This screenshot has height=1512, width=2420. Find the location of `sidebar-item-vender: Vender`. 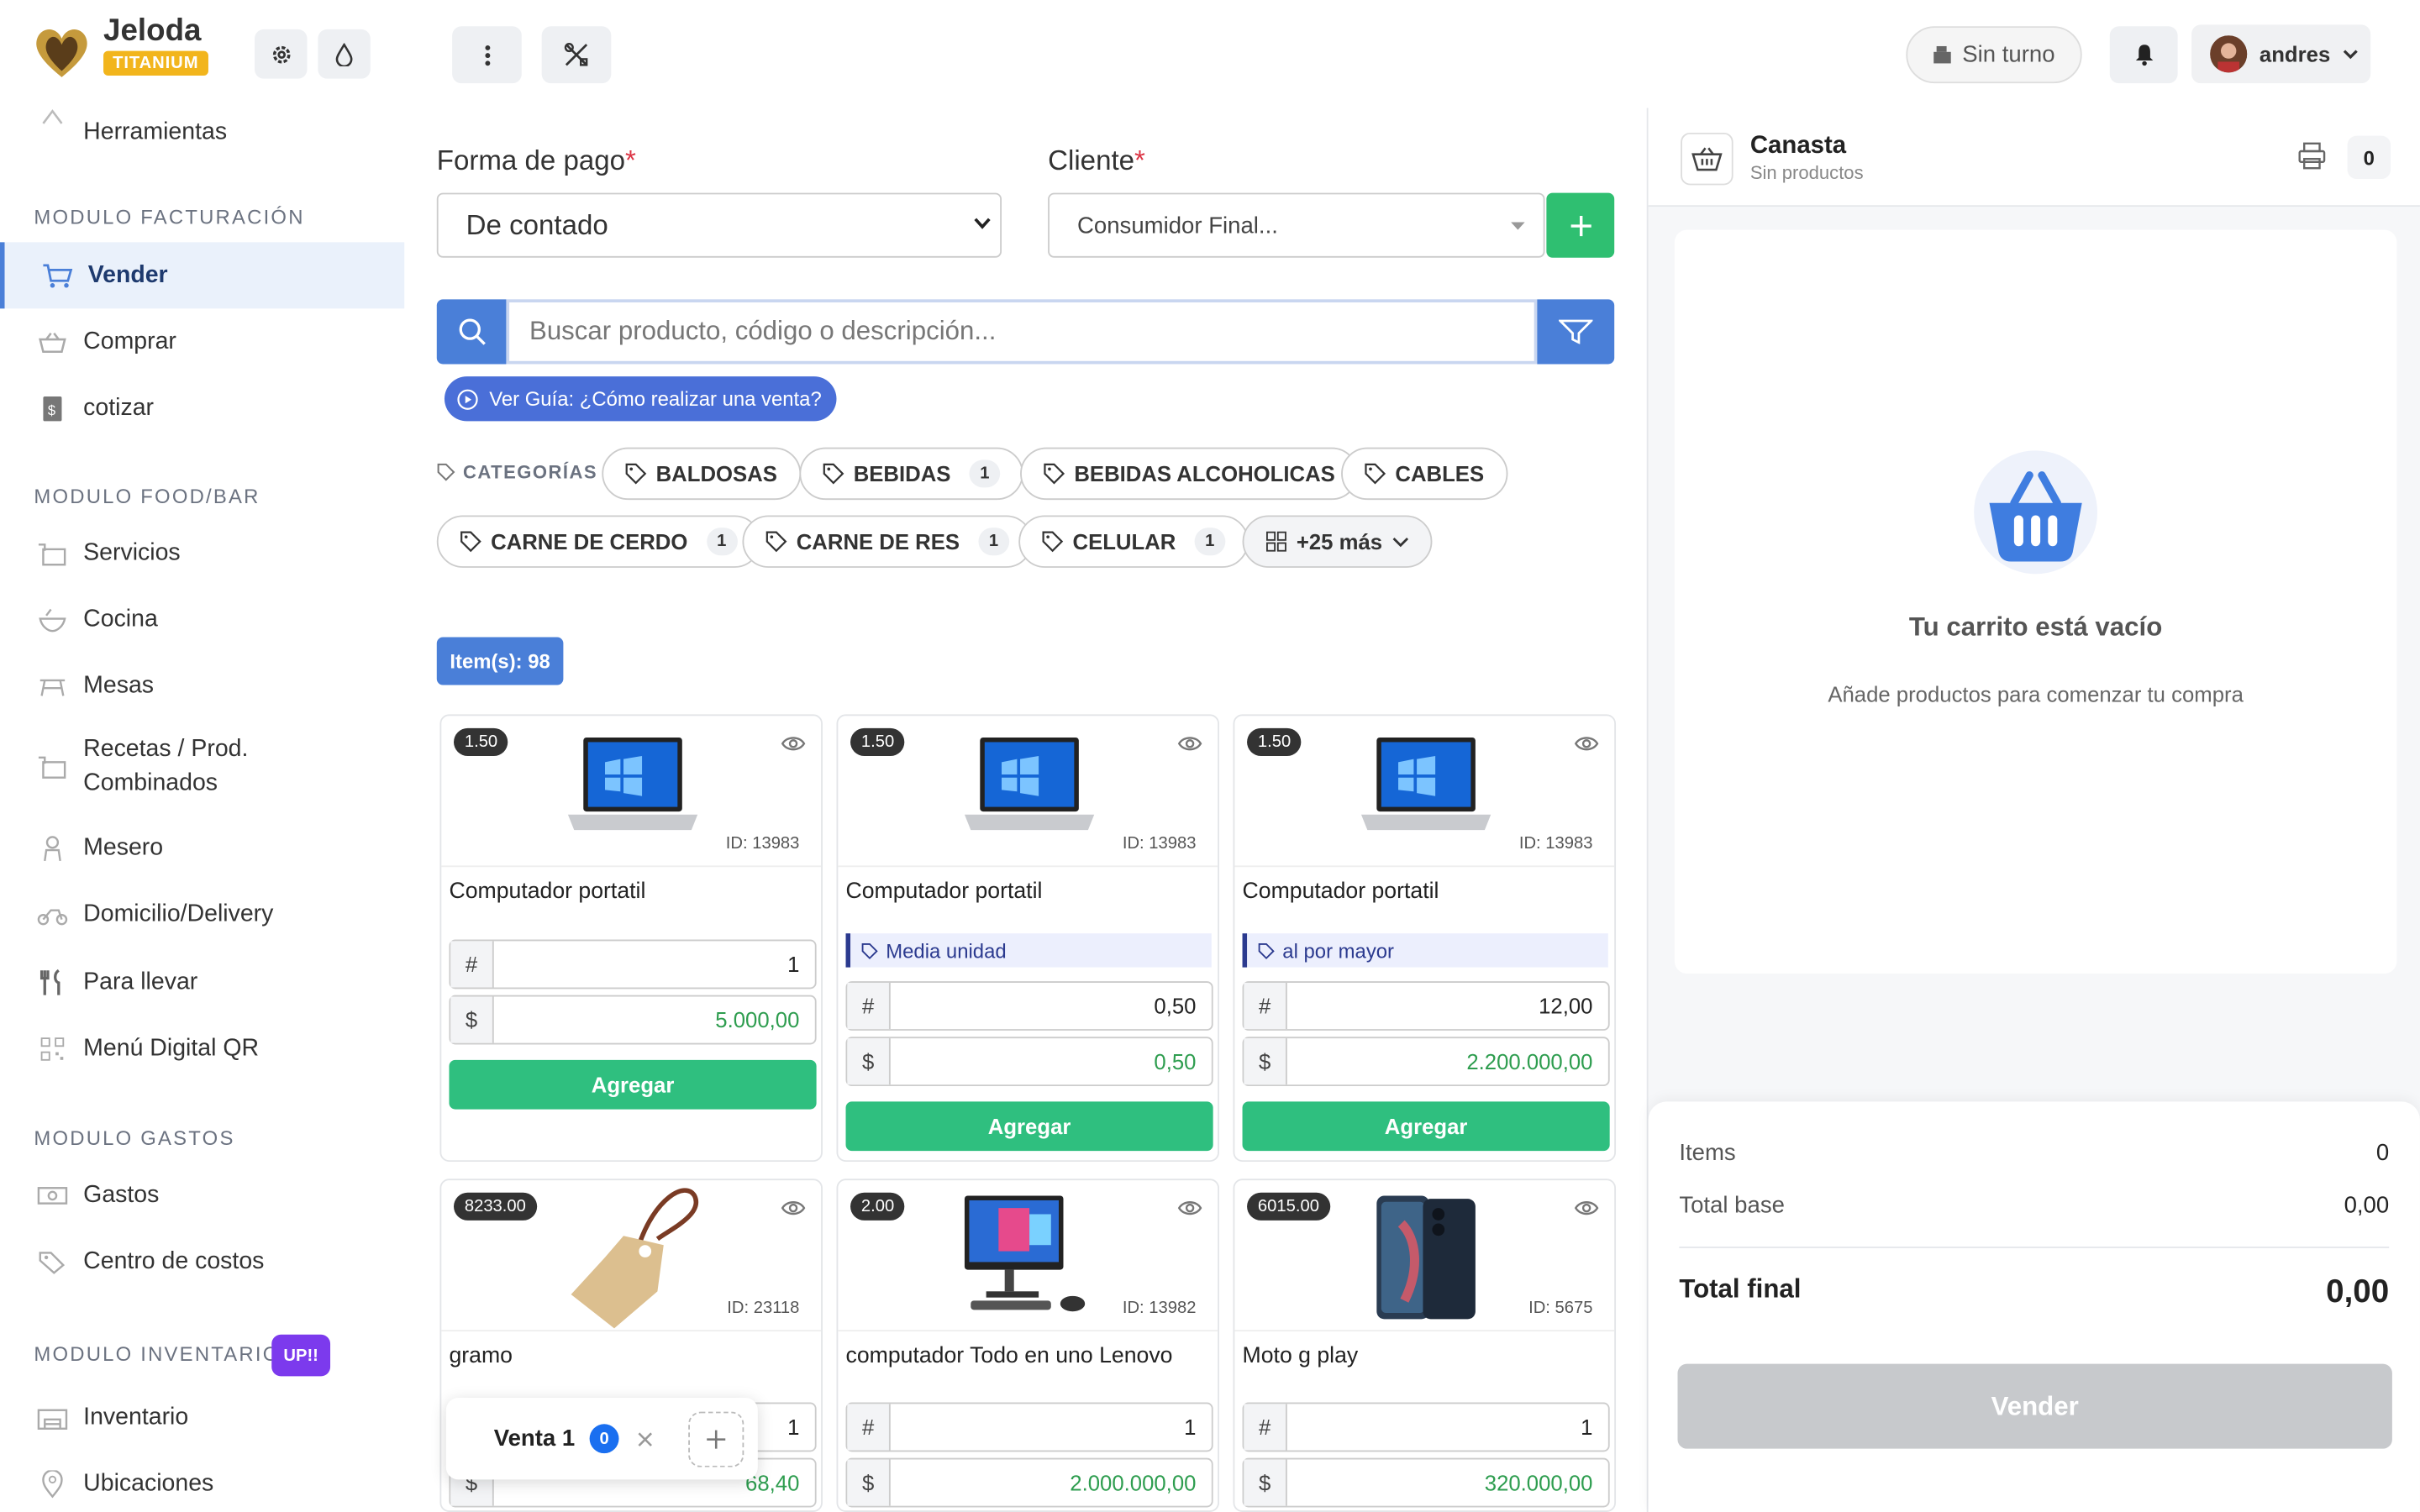

sidebar-item-vender: Vender is located at coordinates (202, 275).